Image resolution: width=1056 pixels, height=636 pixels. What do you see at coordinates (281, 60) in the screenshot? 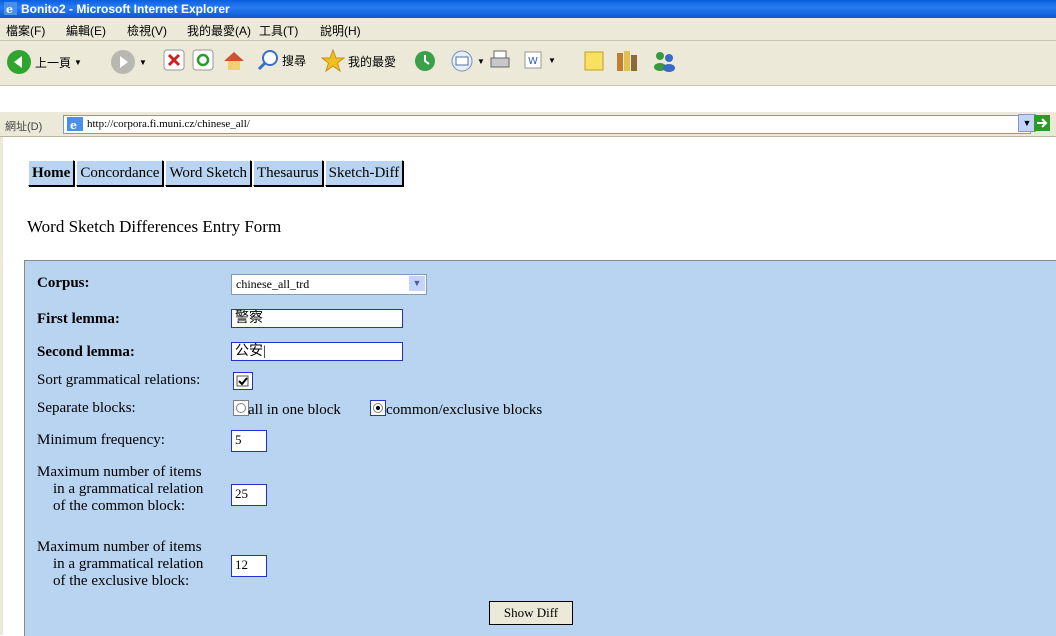
I see `search-button: 搜尋` at bounding box center [281, 60].